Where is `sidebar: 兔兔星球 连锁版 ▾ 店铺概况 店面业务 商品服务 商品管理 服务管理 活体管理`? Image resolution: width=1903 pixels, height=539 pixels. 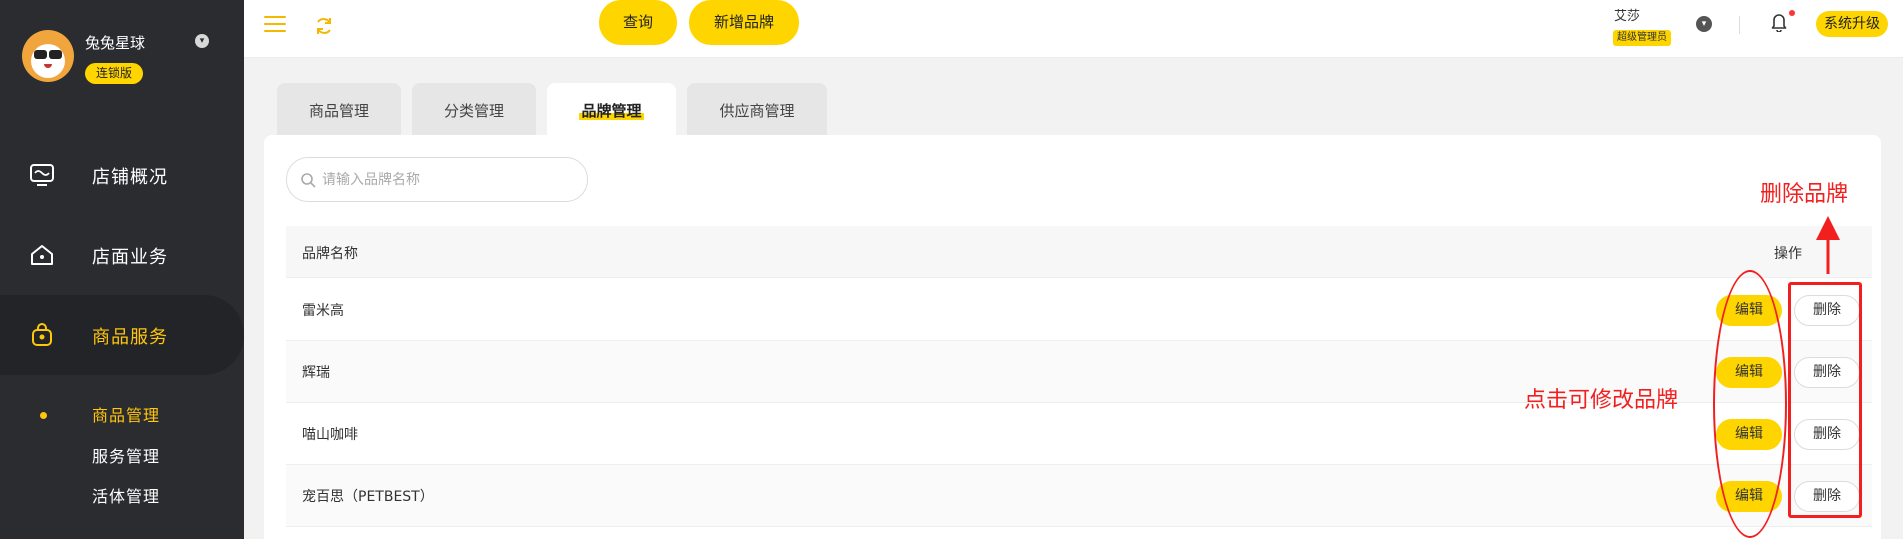
sidebar: 兔兔星球 连锁版 ▾ 店铺概况 店面业务 商品服务 商品管理 服务管理 活体管理 is located at coordinates (122, 269).